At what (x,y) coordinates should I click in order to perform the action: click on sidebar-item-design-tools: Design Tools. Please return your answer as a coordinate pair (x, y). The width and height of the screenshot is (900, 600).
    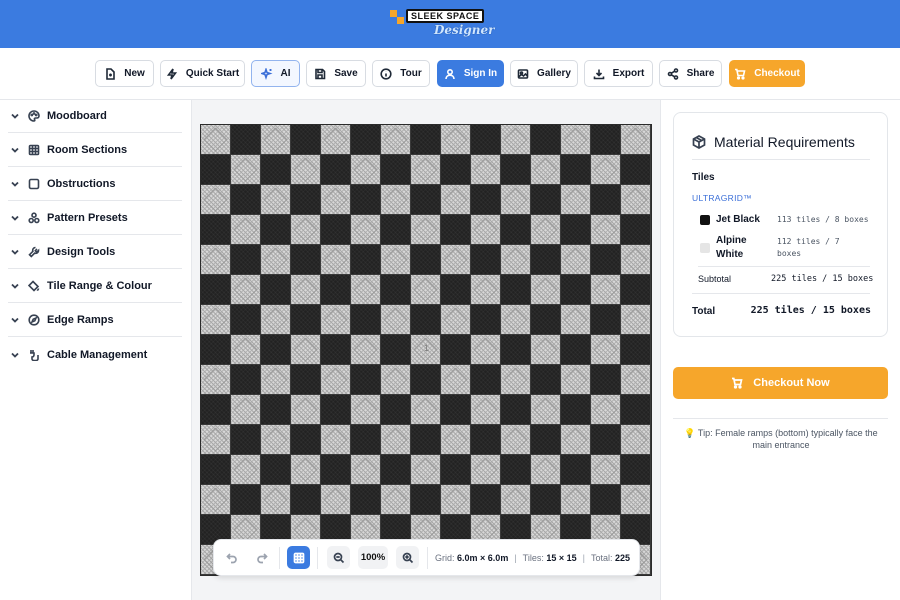
    Looking at the image, I should click on (95, 252).